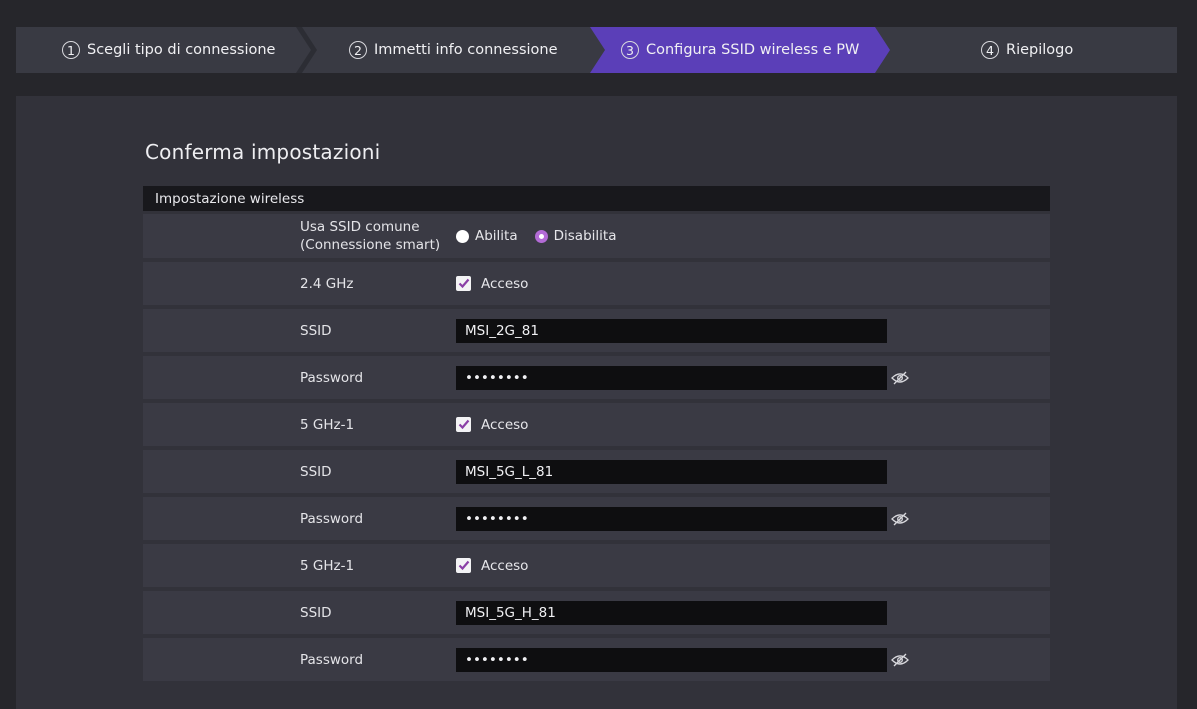 Image resolution: width=1197 pixels, height=709 pixels. I want to click on band-status-5g-1: Acceso, so click(505, 424).